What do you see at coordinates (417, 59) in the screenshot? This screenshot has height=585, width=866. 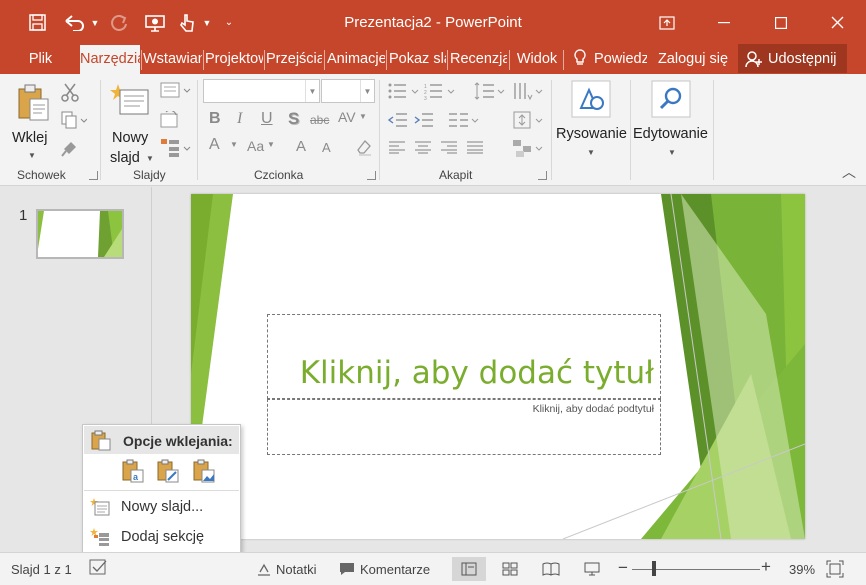 I see `tab-slideshow: Pokaz slajdów` at bounding box center [417, 59].